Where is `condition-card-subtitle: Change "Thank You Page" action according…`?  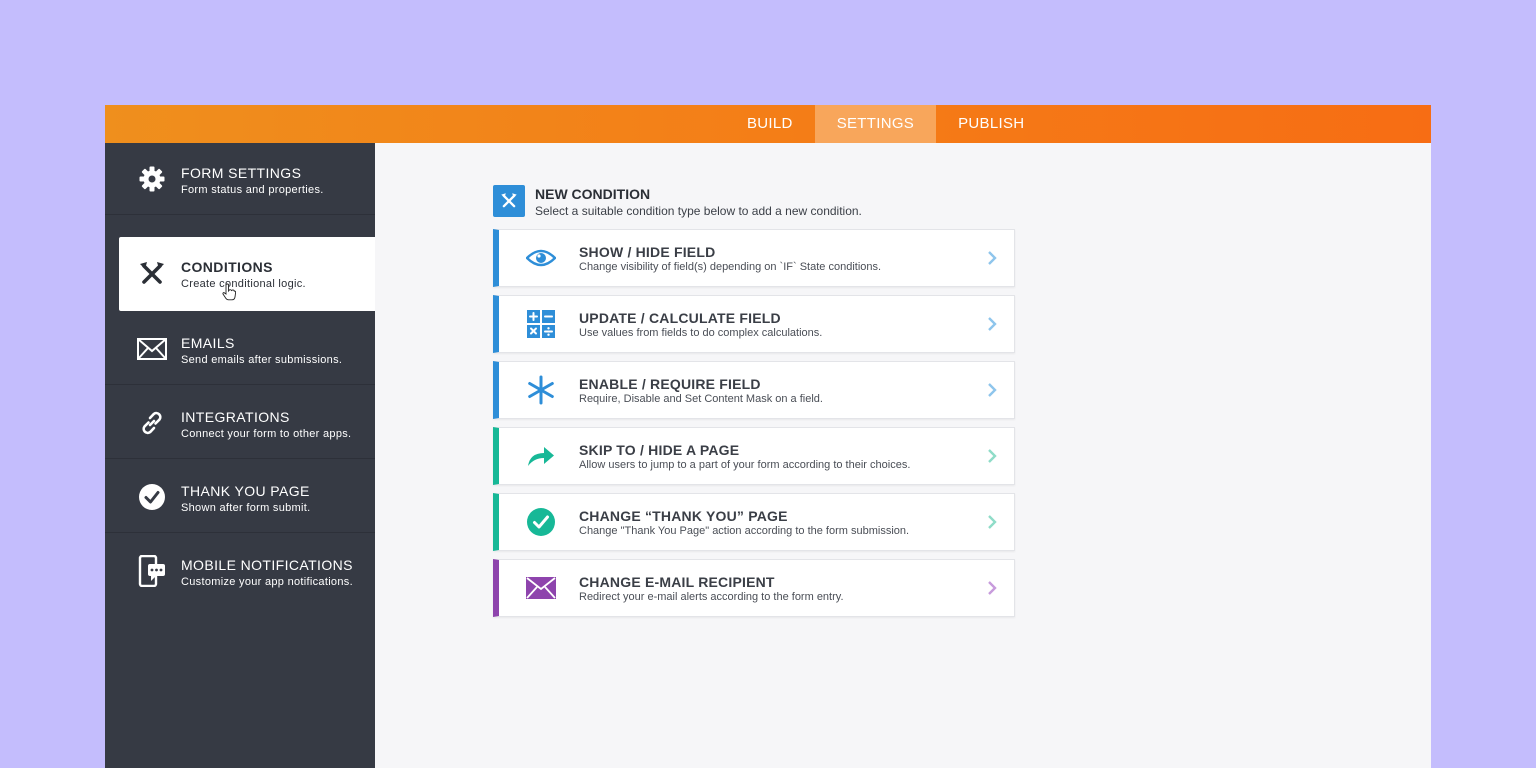 condition-card-subtitle: Change "Thank You Page" action according… is located at coordinates (744, 531).